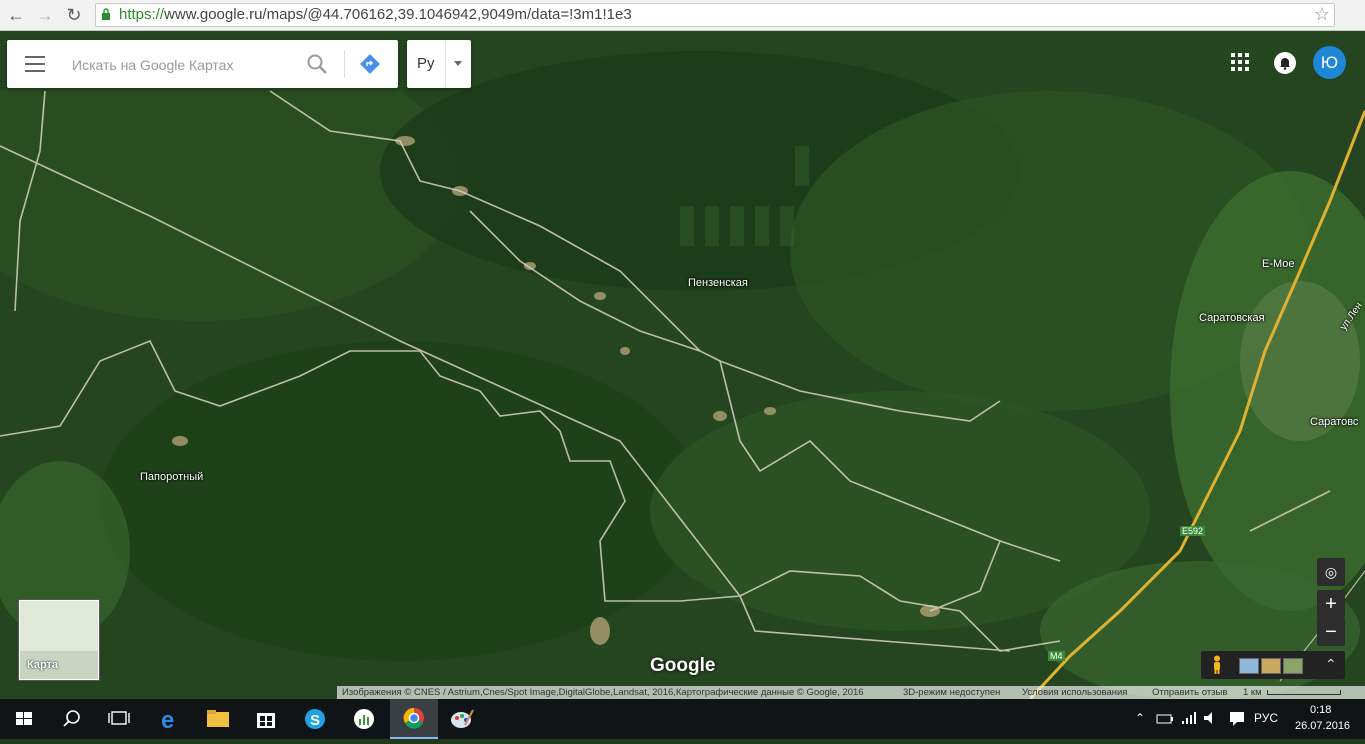  I want to click on svg-text: S, so click(315, 720).